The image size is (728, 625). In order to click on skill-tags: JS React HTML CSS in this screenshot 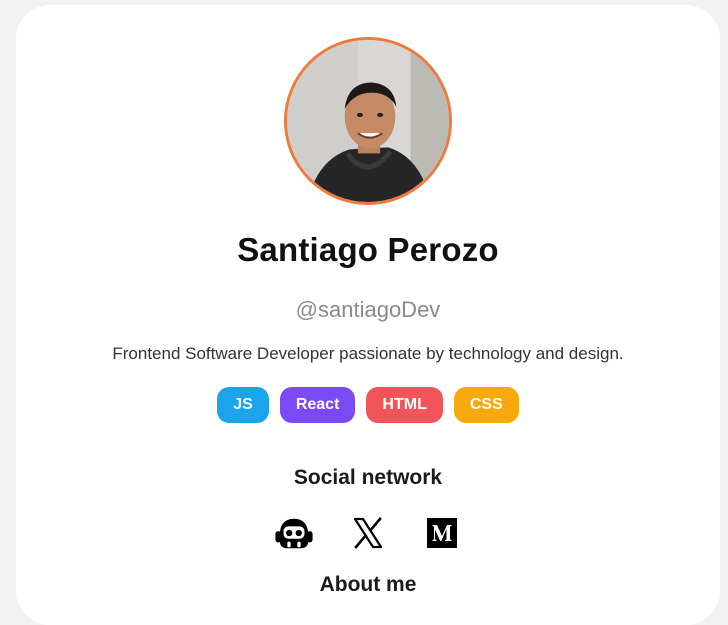, I will do `click(368, 405)`.